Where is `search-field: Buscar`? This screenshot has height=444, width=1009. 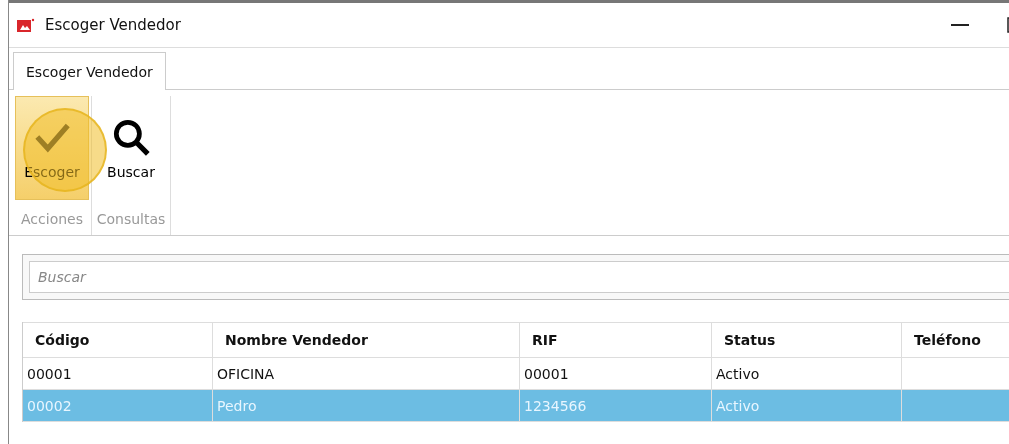 search-field: Buscar is located at coordinates (519, 277).